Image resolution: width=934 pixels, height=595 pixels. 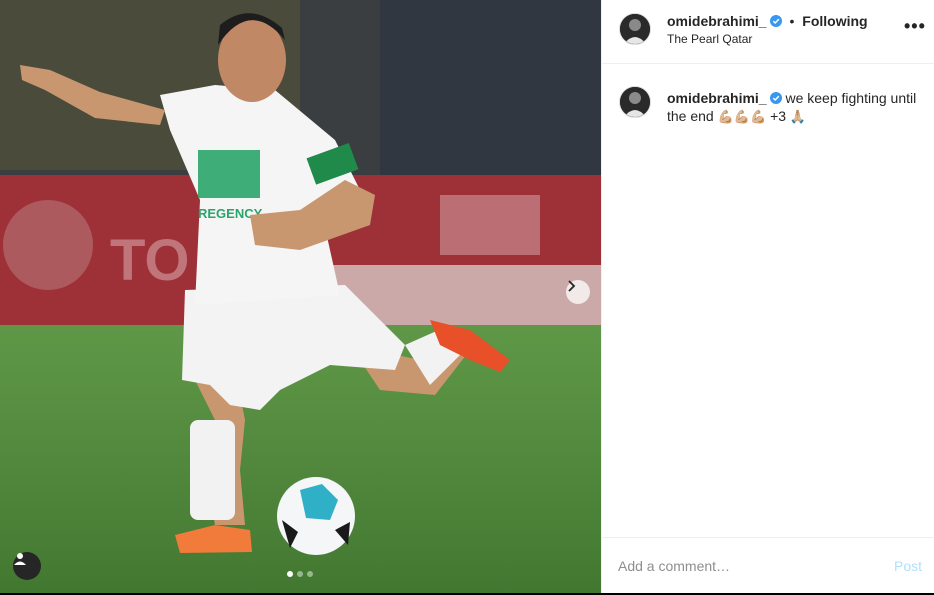 I want to click on header-username: omidebrahimi_, so click(x=717, y=21).